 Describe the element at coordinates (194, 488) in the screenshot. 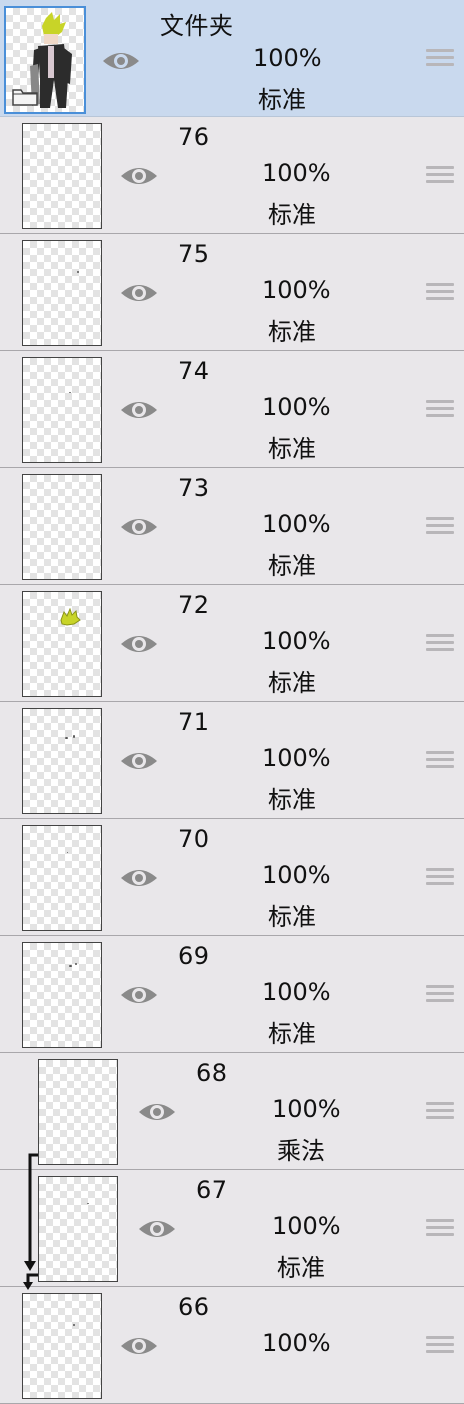

I see `layer-name: 73` at that location.